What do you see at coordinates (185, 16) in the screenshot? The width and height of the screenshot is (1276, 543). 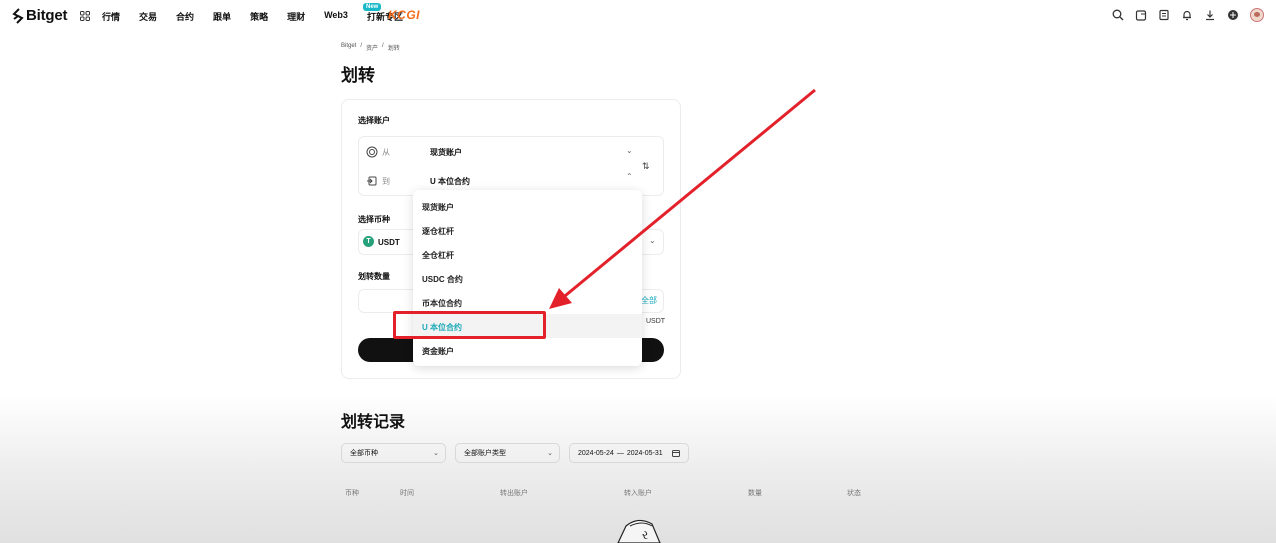 I see `nav-item-futures: 合约` at bounding box center [185, 16].